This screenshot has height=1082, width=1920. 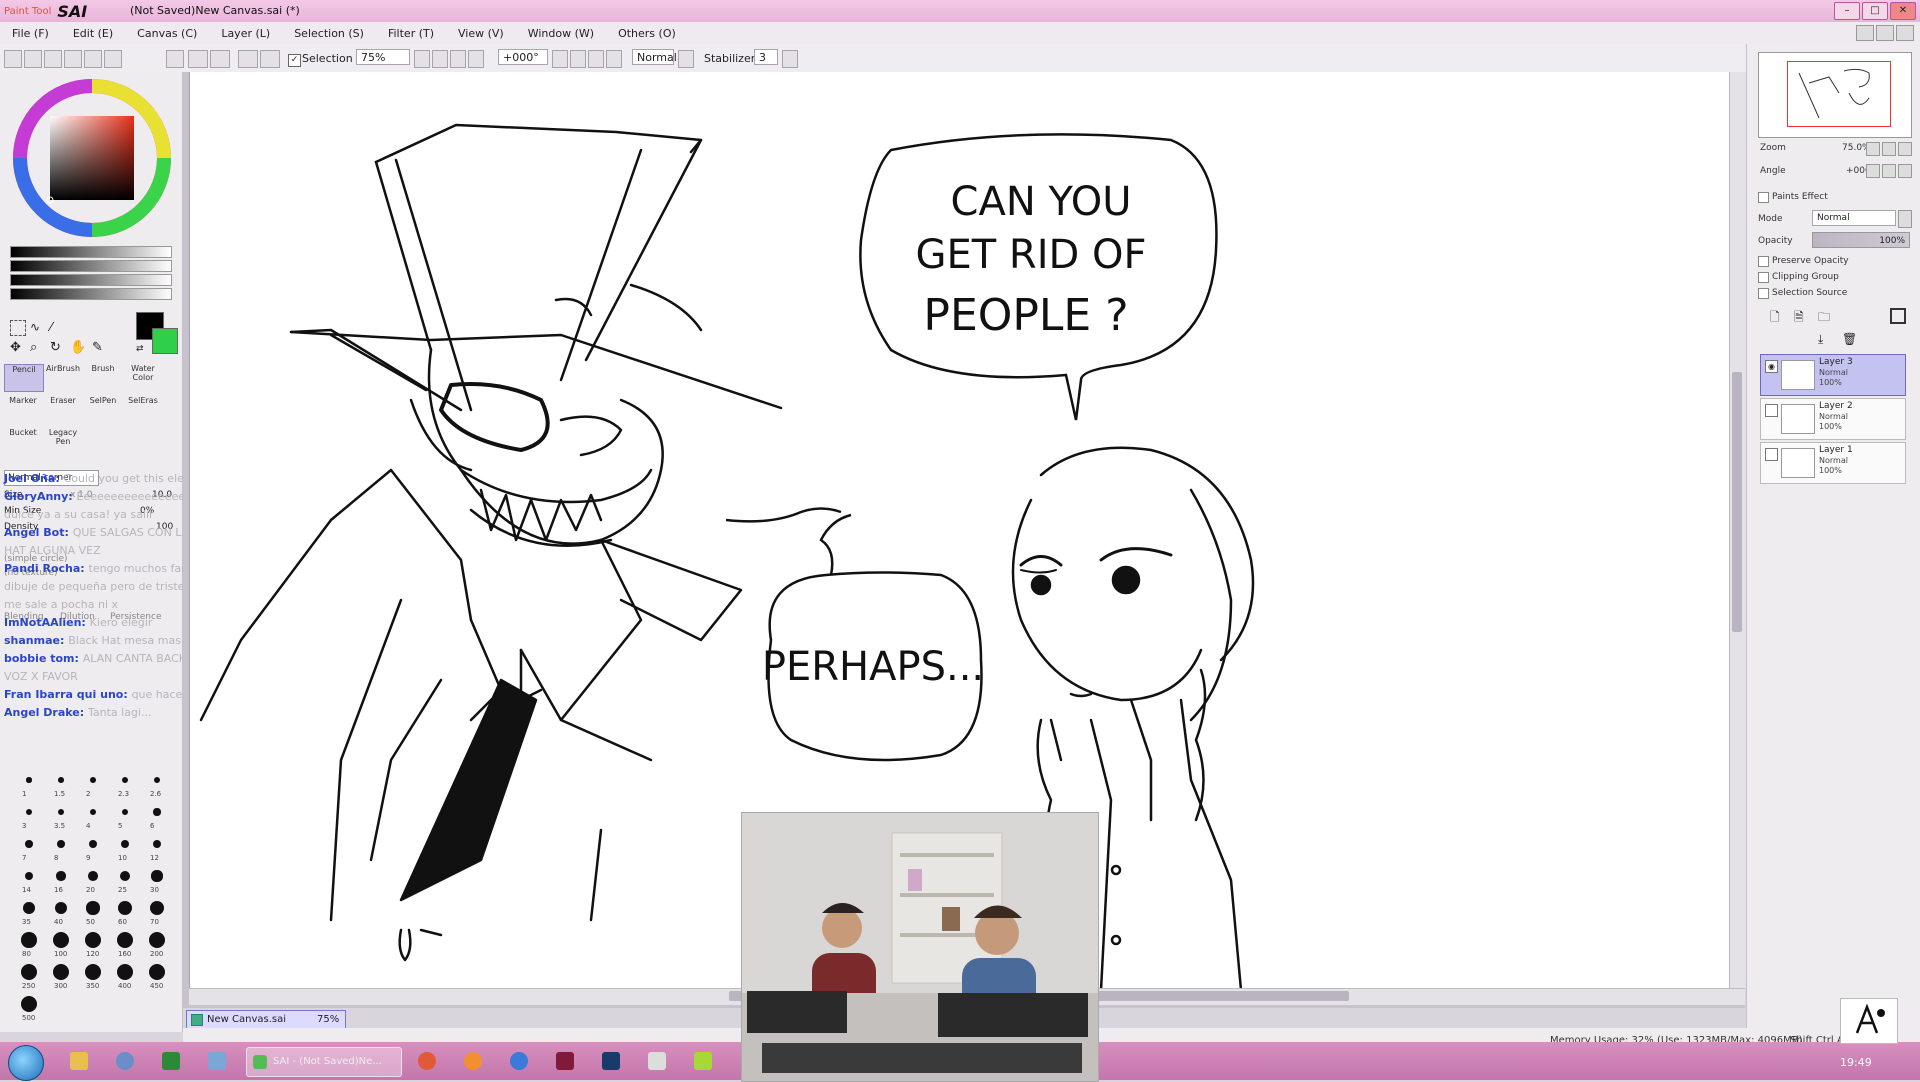 What do you see at coordinates (37, 327) in the screenshot?
I see `lasso-icon: ∿` at bounding box center [37, 327].